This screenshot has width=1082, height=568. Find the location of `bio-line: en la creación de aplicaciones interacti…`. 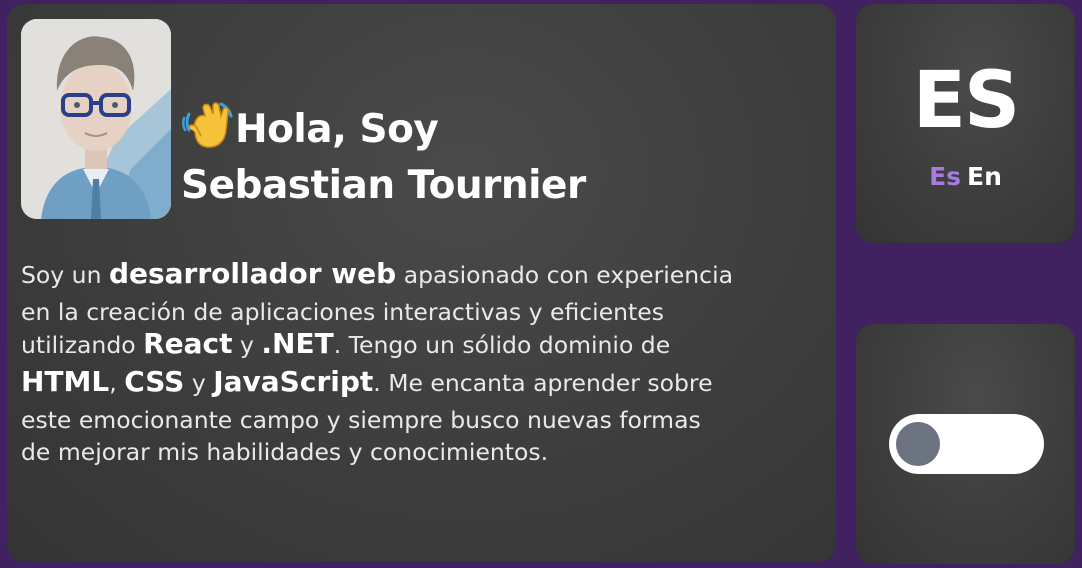

bio-line: en la creación de aplicaciones interacti… is located at coordinates (342, 312).